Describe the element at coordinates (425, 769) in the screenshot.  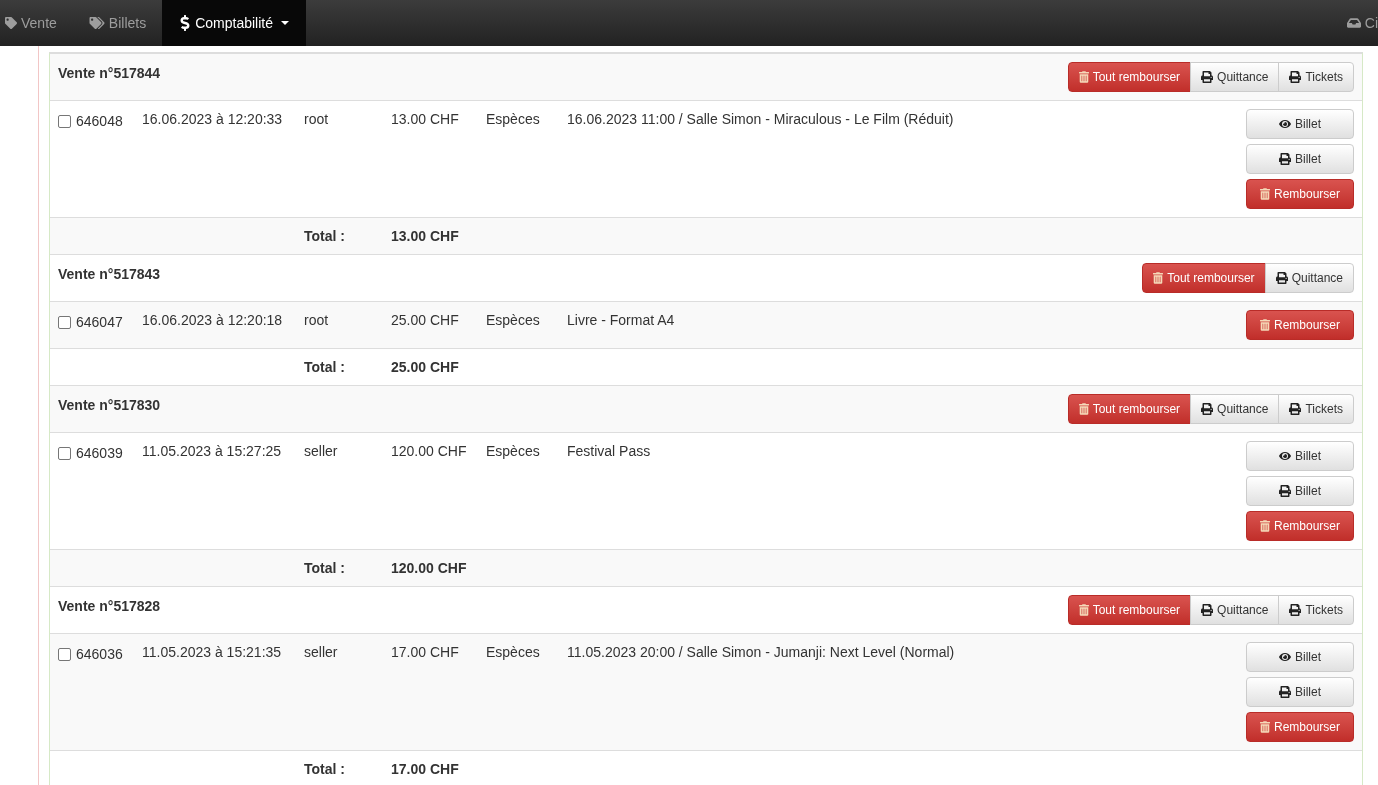
I see `total-amount: 17.00 CHF` at that location.